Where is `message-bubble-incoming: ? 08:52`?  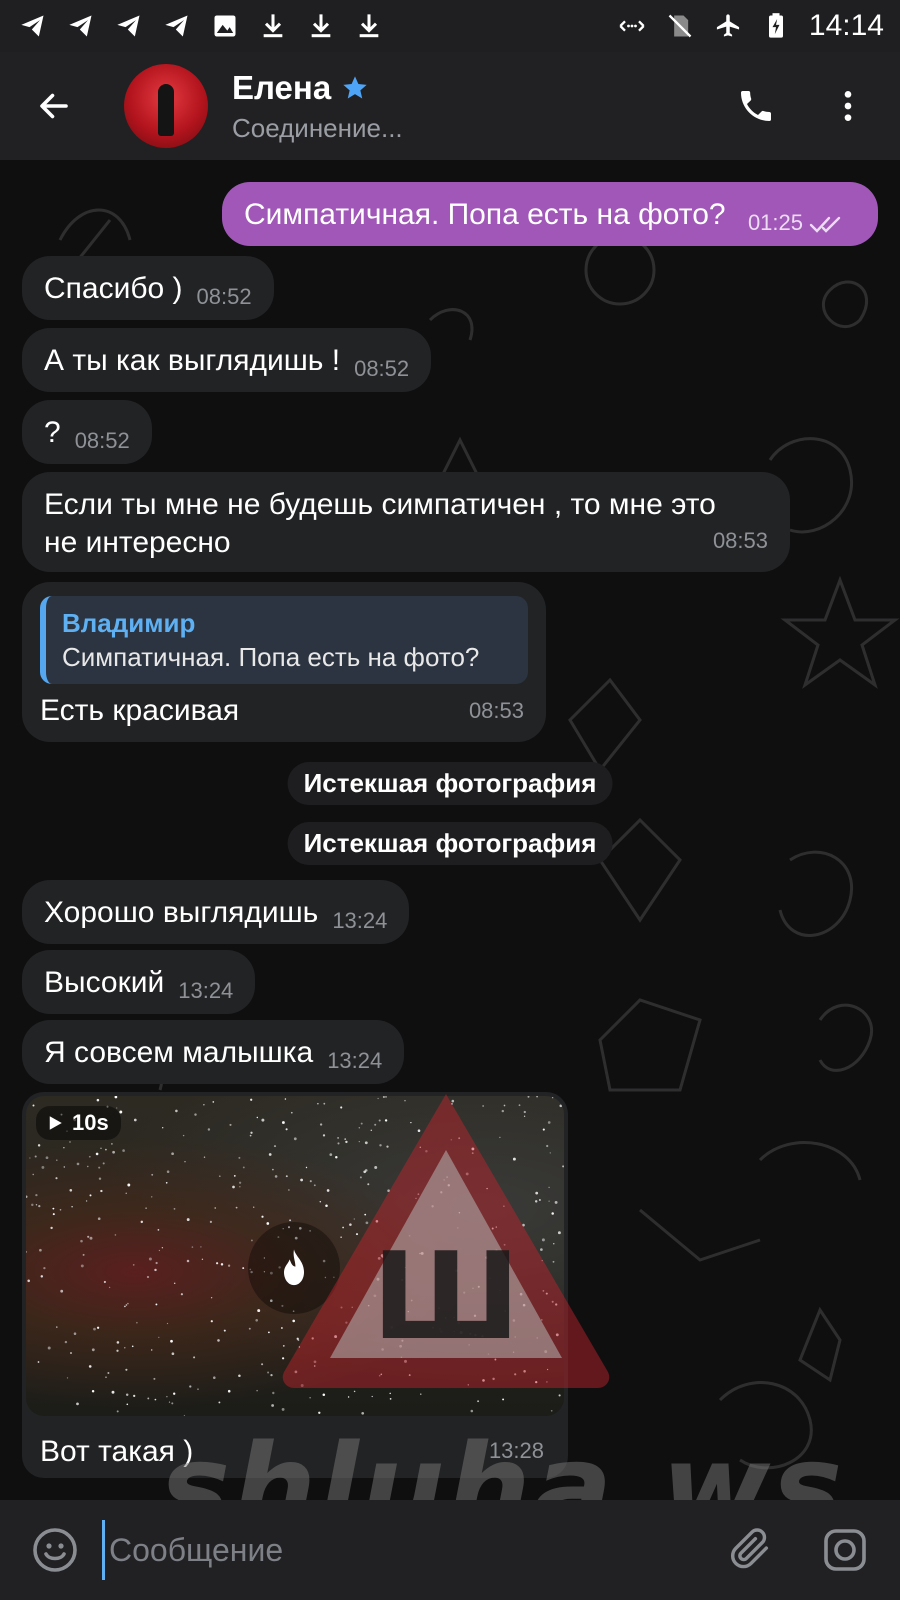
message-bubble-incoming: ? 08:52 is located at coordinates (87, 432).